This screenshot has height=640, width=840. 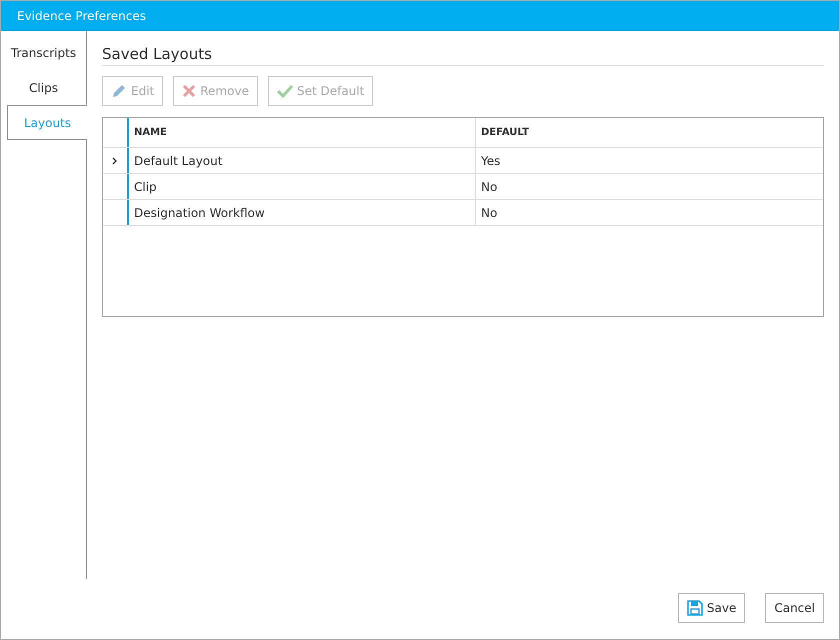 What do you see at coordinates (794, 608) in the screenshot?
I see `cancel-button: Cancel` at bounding box center [794, 608].